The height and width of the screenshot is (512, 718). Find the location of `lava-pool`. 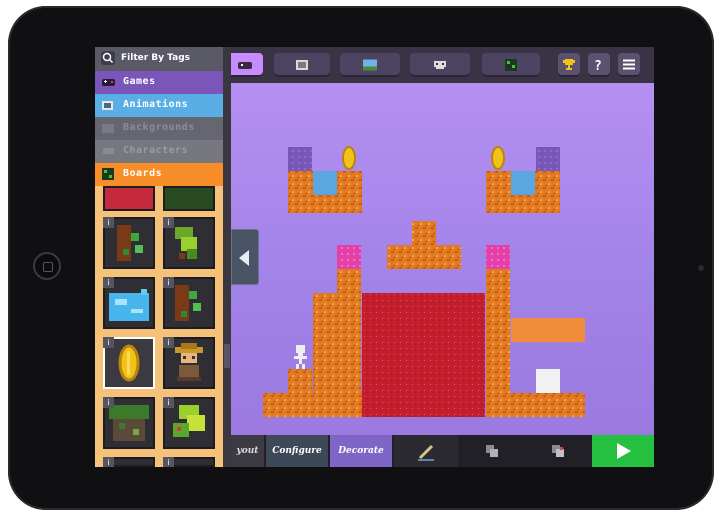

lava-pool is located at coordinates (423, 355).